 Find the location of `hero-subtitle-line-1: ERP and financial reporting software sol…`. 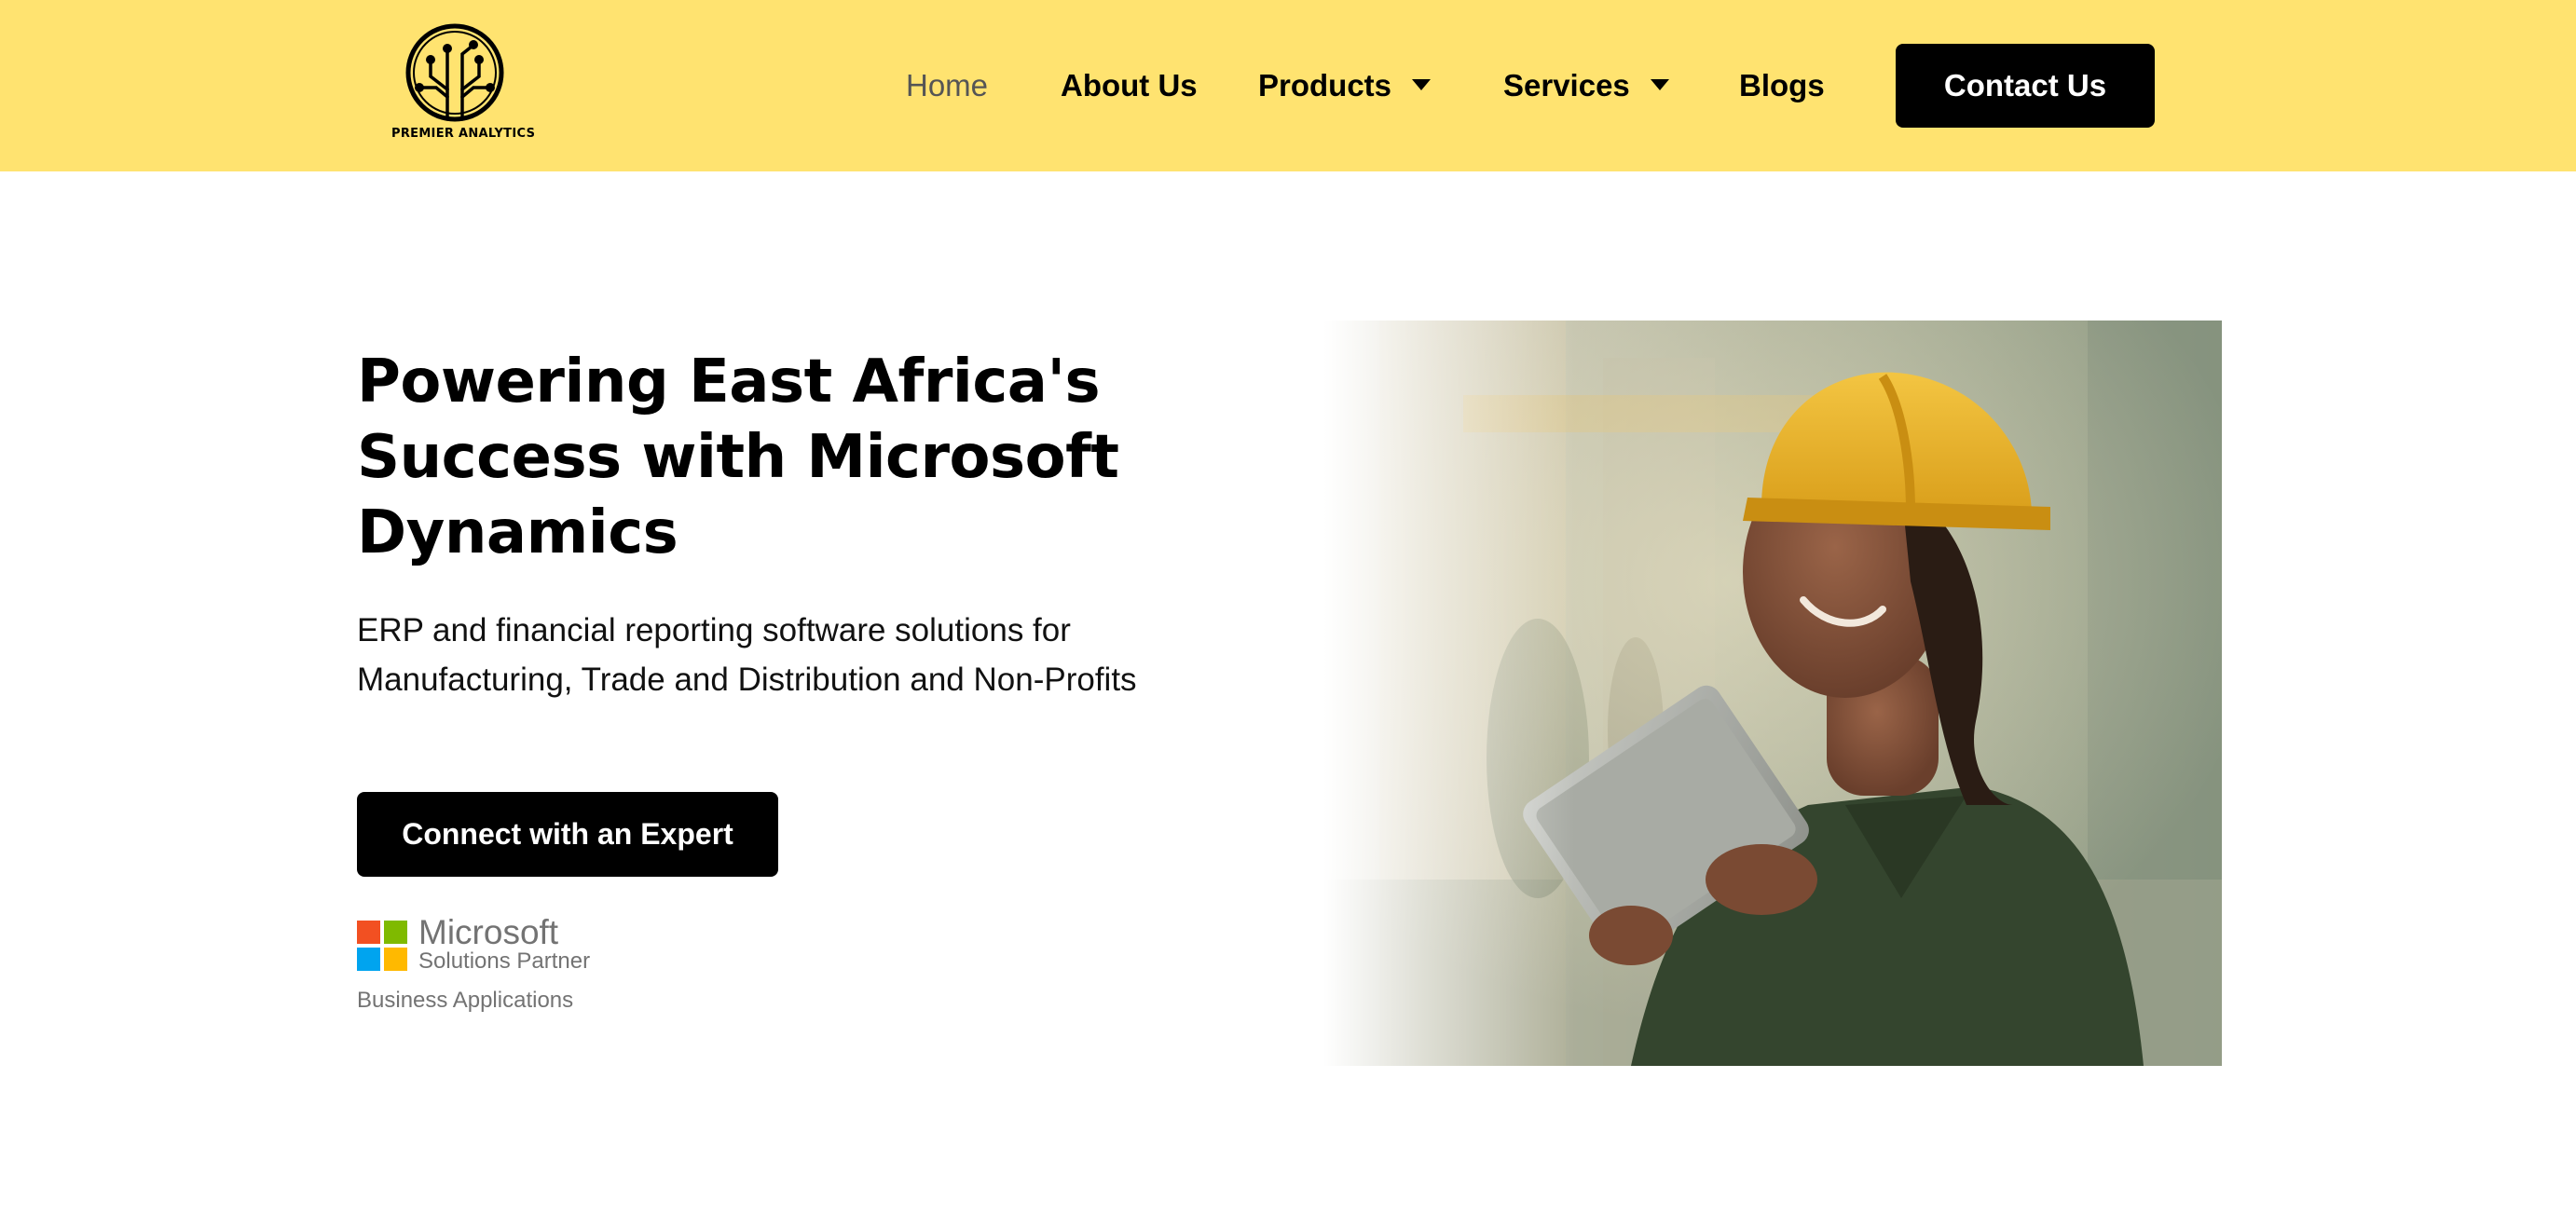

hero-subtitle-line-1: ERP and financial reporting software sol… is located at coordinates (714, 630).